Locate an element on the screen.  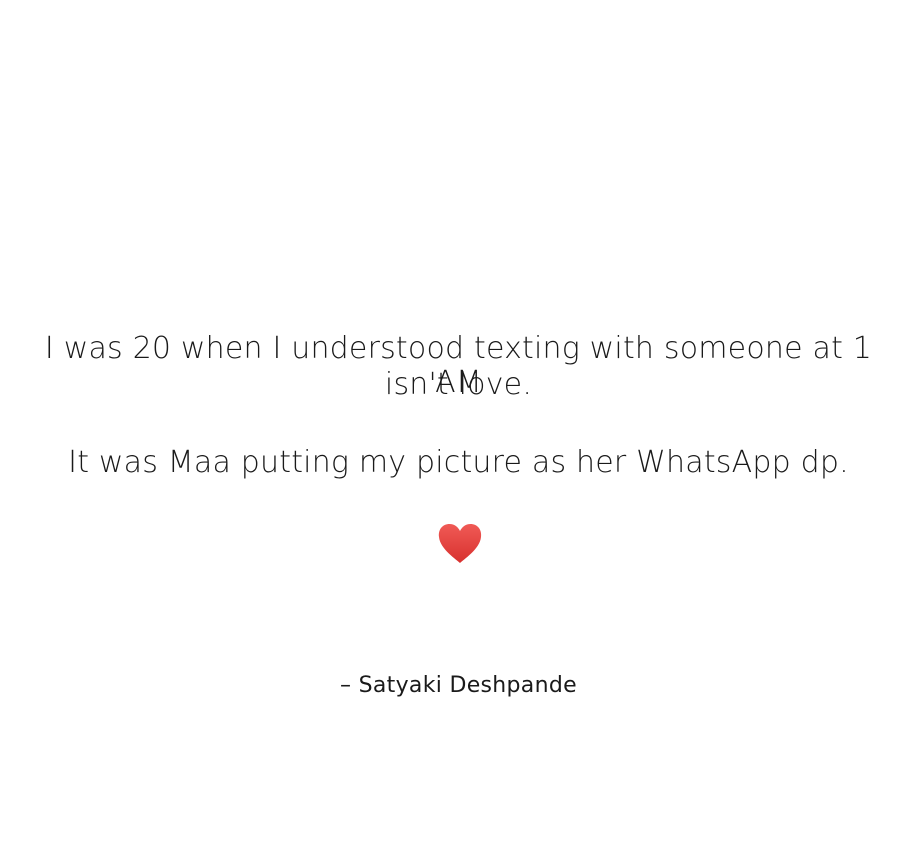
quote-line-2: isn't love. is located at coordinates (458, 384).